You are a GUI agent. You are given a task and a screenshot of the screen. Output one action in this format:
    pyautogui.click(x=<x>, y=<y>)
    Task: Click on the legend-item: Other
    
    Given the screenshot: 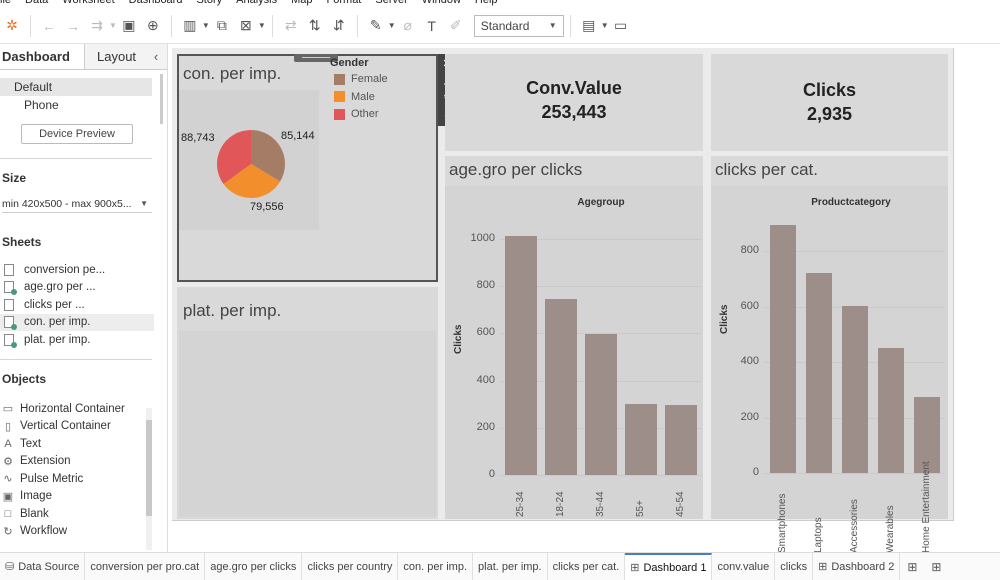 What is the action you would take?
    pyautogui.click(x=356, y=114)
    